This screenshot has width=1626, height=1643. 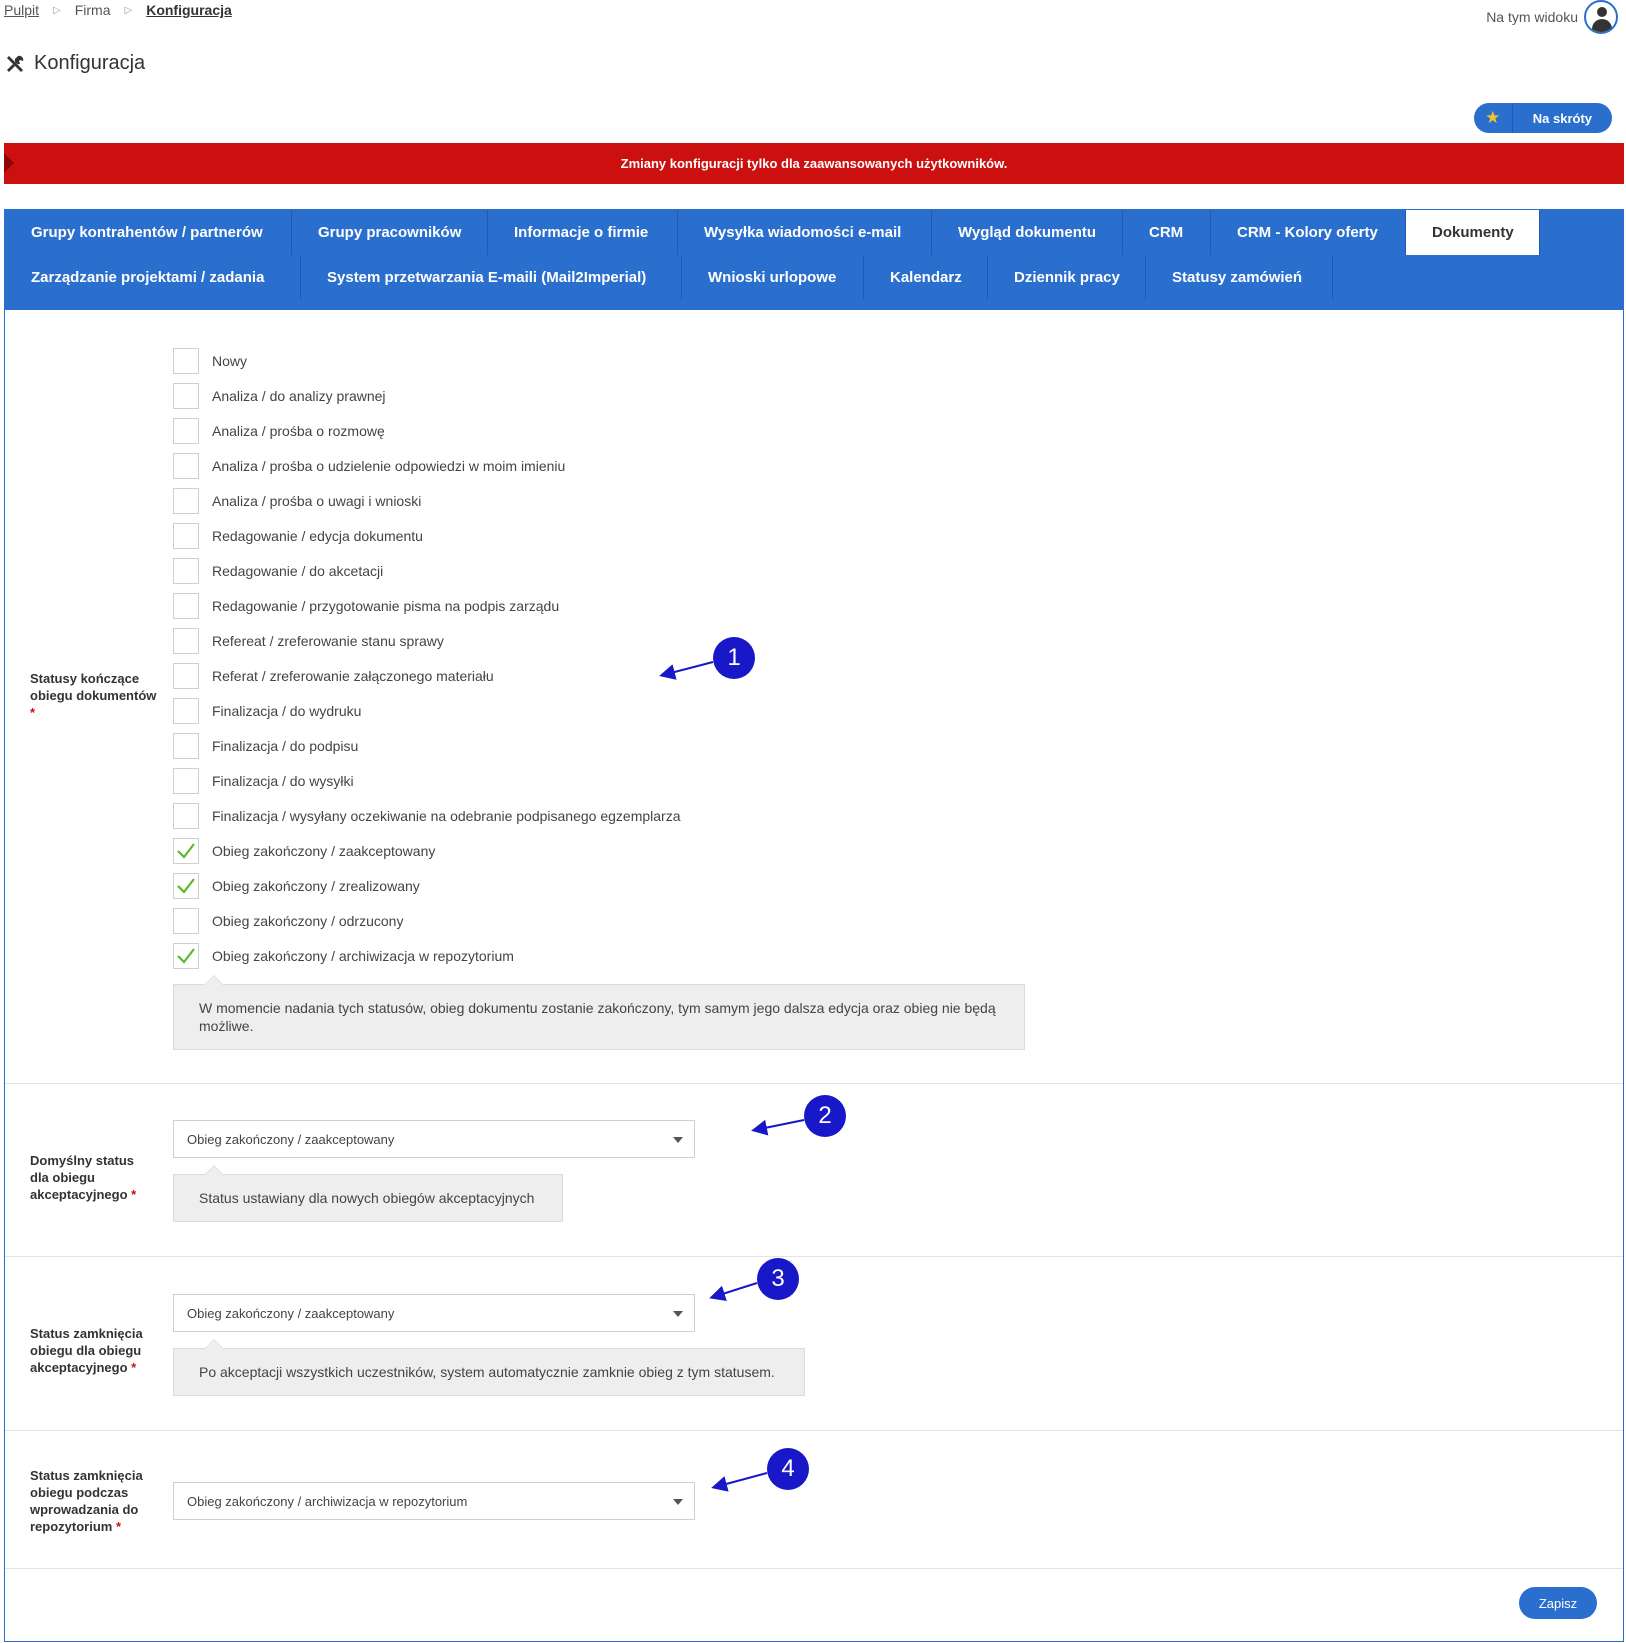 I want to click on shortcuts-button: ★ Na skróty, so click(x=1542, y=118).